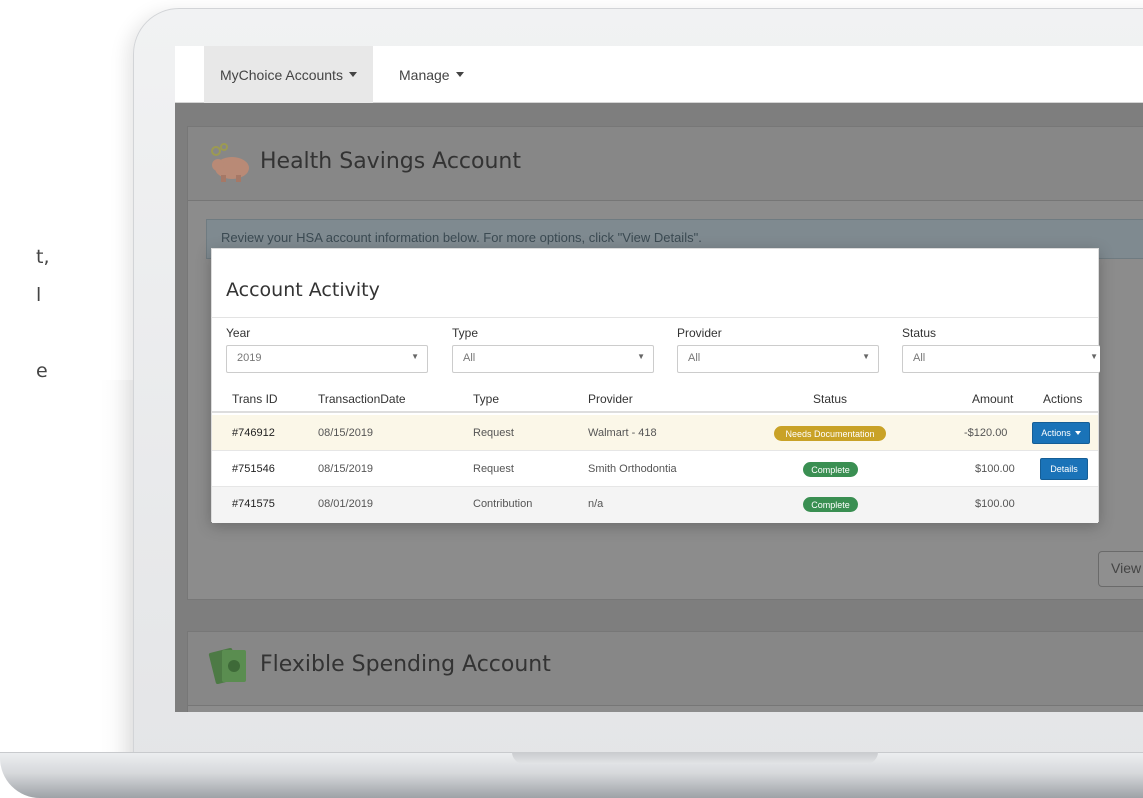 This screenshot has height=798, width=1143. Describe the element at coordinates (405, 664) in the screenshot. I see `fsa-panel-title: Flexible Spending Account` at that location.